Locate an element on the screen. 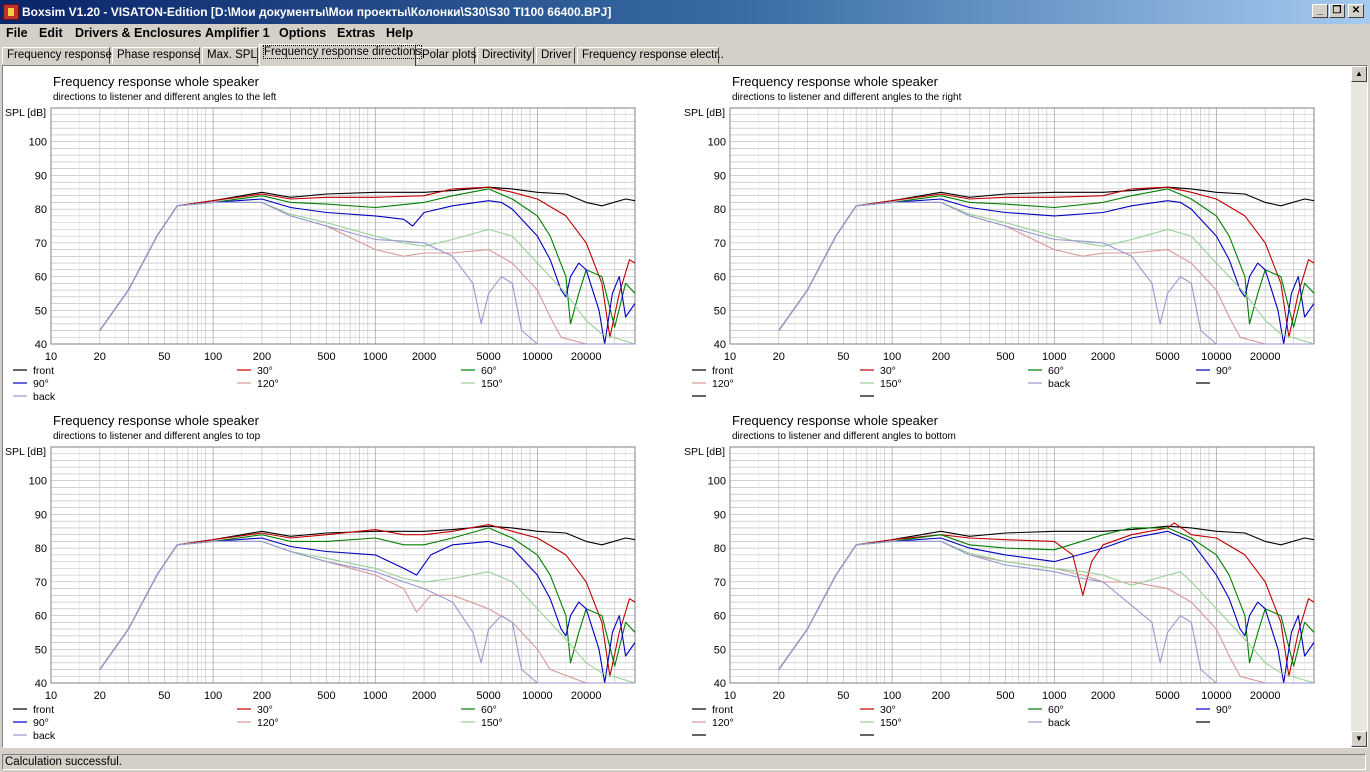  y-axis-label: SPL [dB] is located at coordinates (25, 113).